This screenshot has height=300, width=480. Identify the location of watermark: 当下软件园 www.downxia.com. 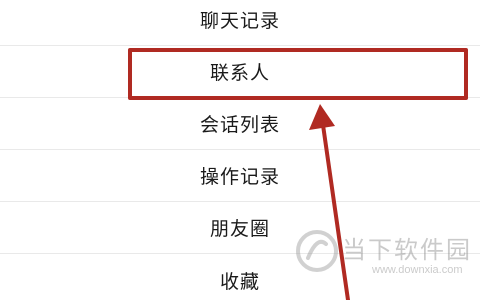
(384, 256).